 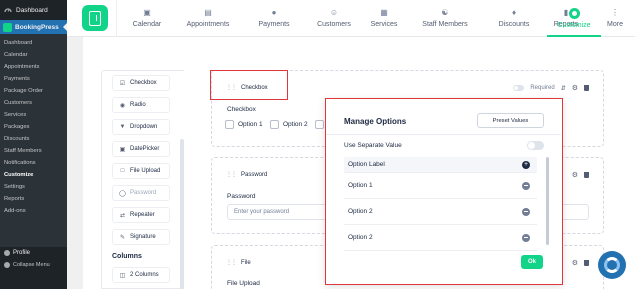 I want to click on wp-submenu-item: Settings, so click(x=35, y=187).